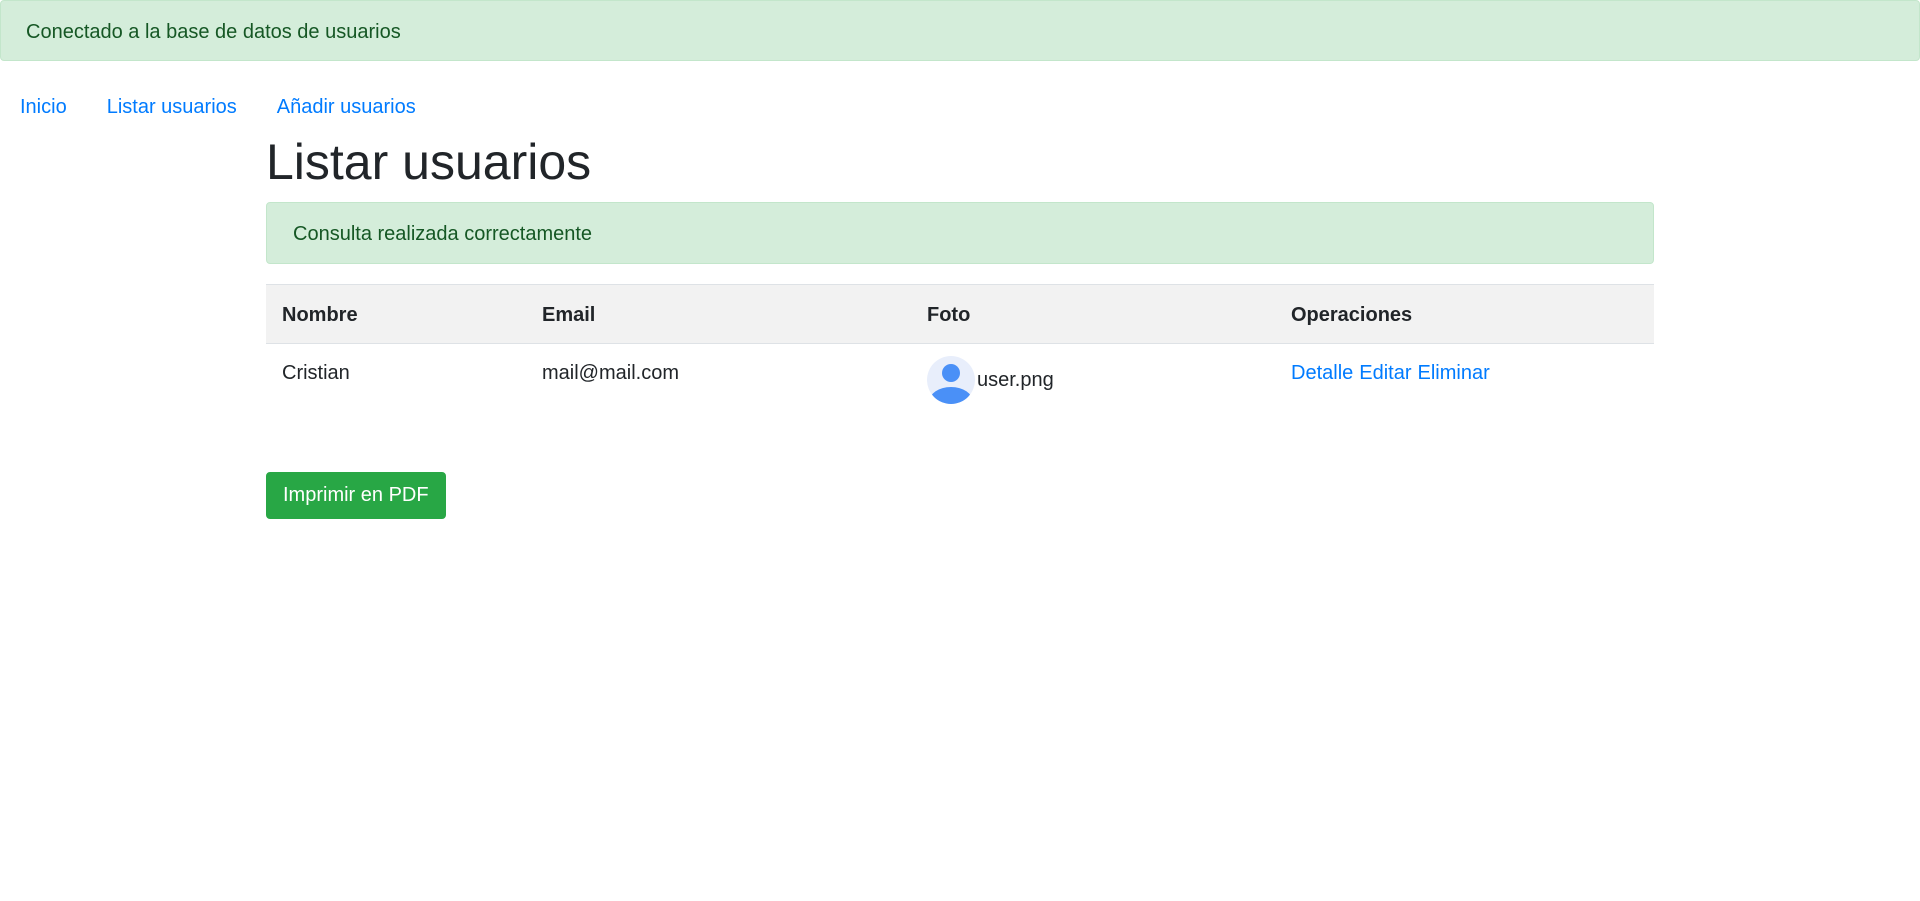 The height and width of the screenshot is (901, 1920). What do you see at coordinates (1015, 379) in the screenshot?
I see `foto-filename: user.png` at bounding box center [1015, 379].